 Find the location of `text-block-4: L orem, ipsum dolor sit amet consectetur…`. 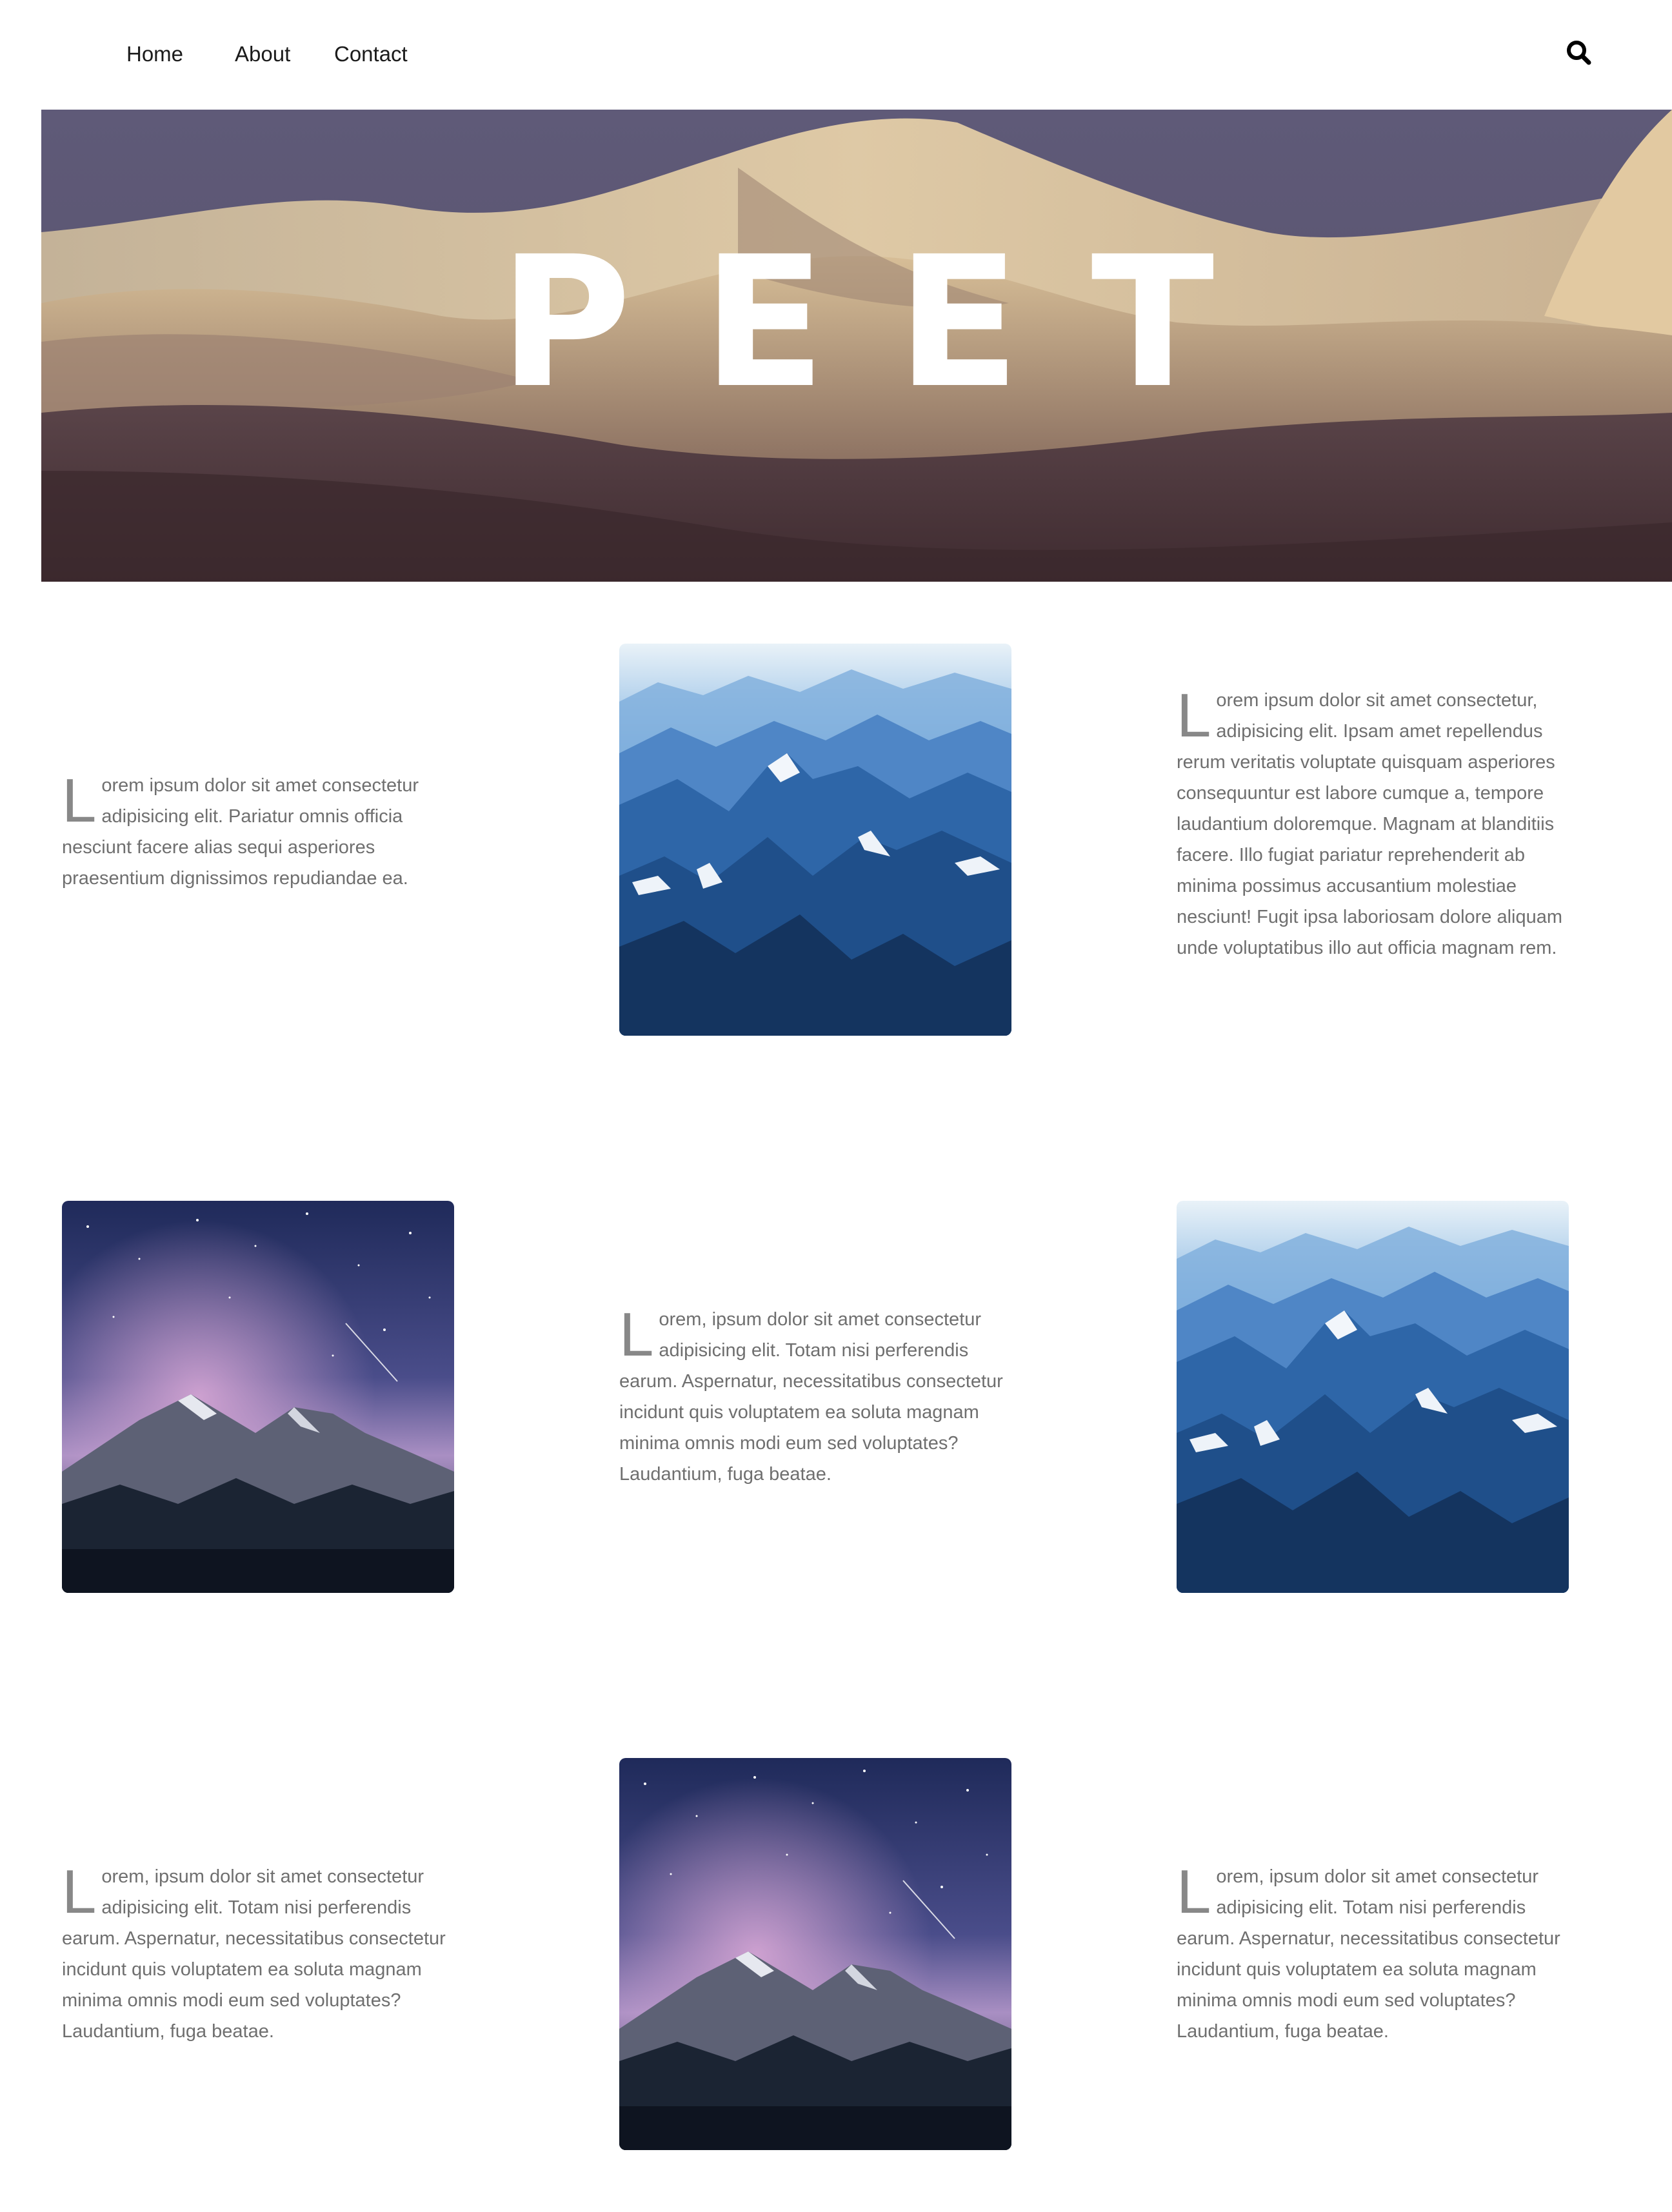

text-block-4: L orem, ipsum dolor sit amet consectetur… is located at coordinates (259, 1954).